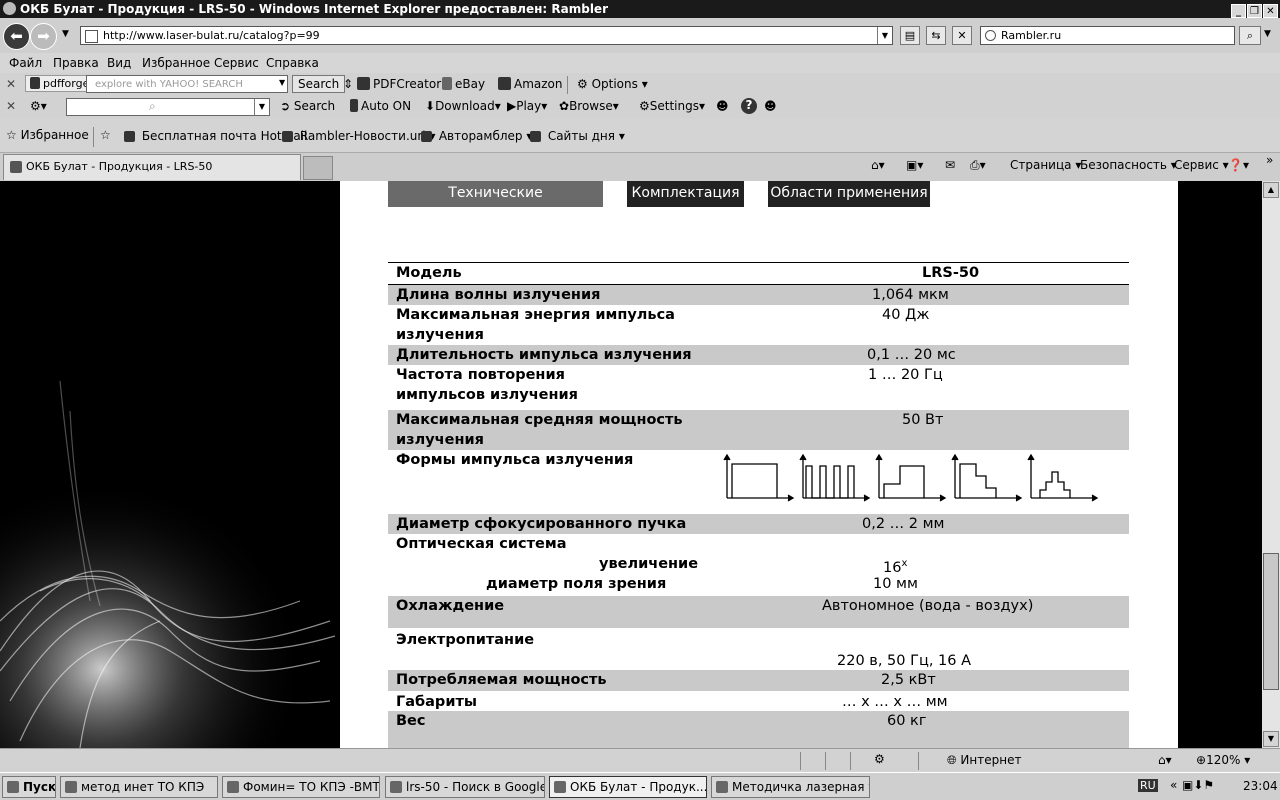 This screenshot has height=800, width=1280. I want to click on protected-mode-icon: ⌂▾, so click(1165, 760).